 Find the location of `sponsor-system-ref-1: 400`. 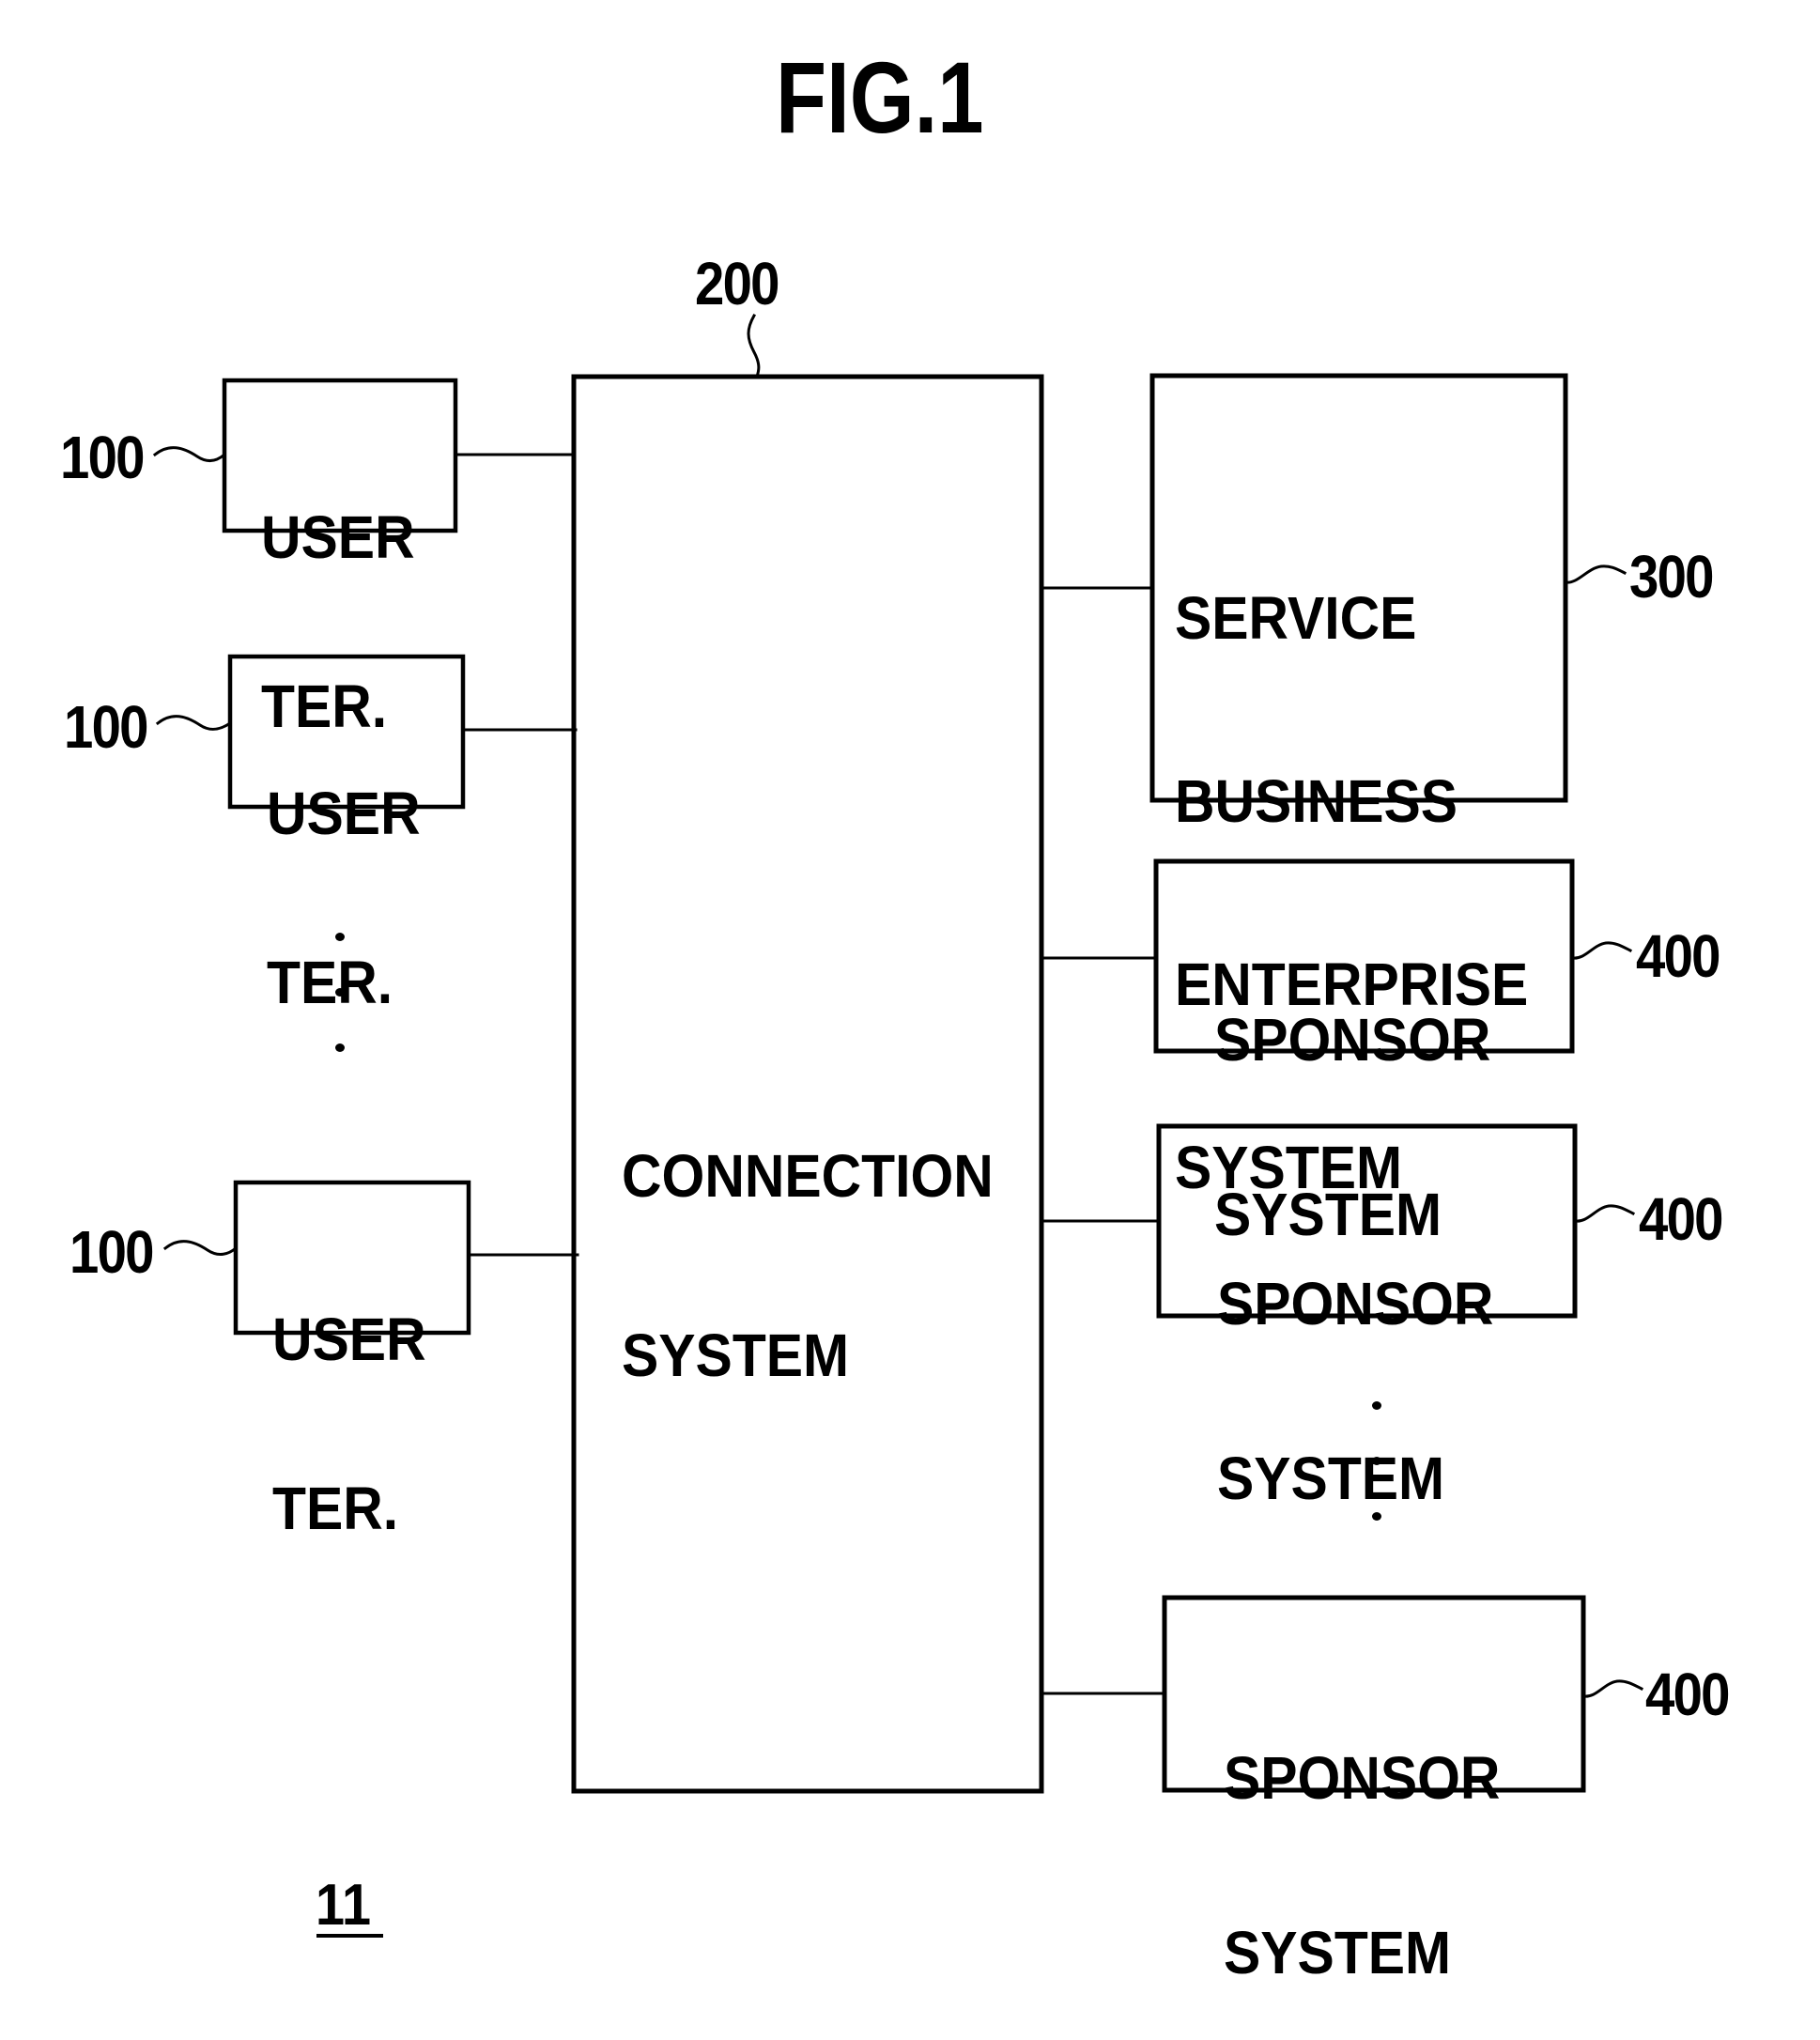

sponsor-system-ref-1: 400 is located at coordinates (1678, 956).